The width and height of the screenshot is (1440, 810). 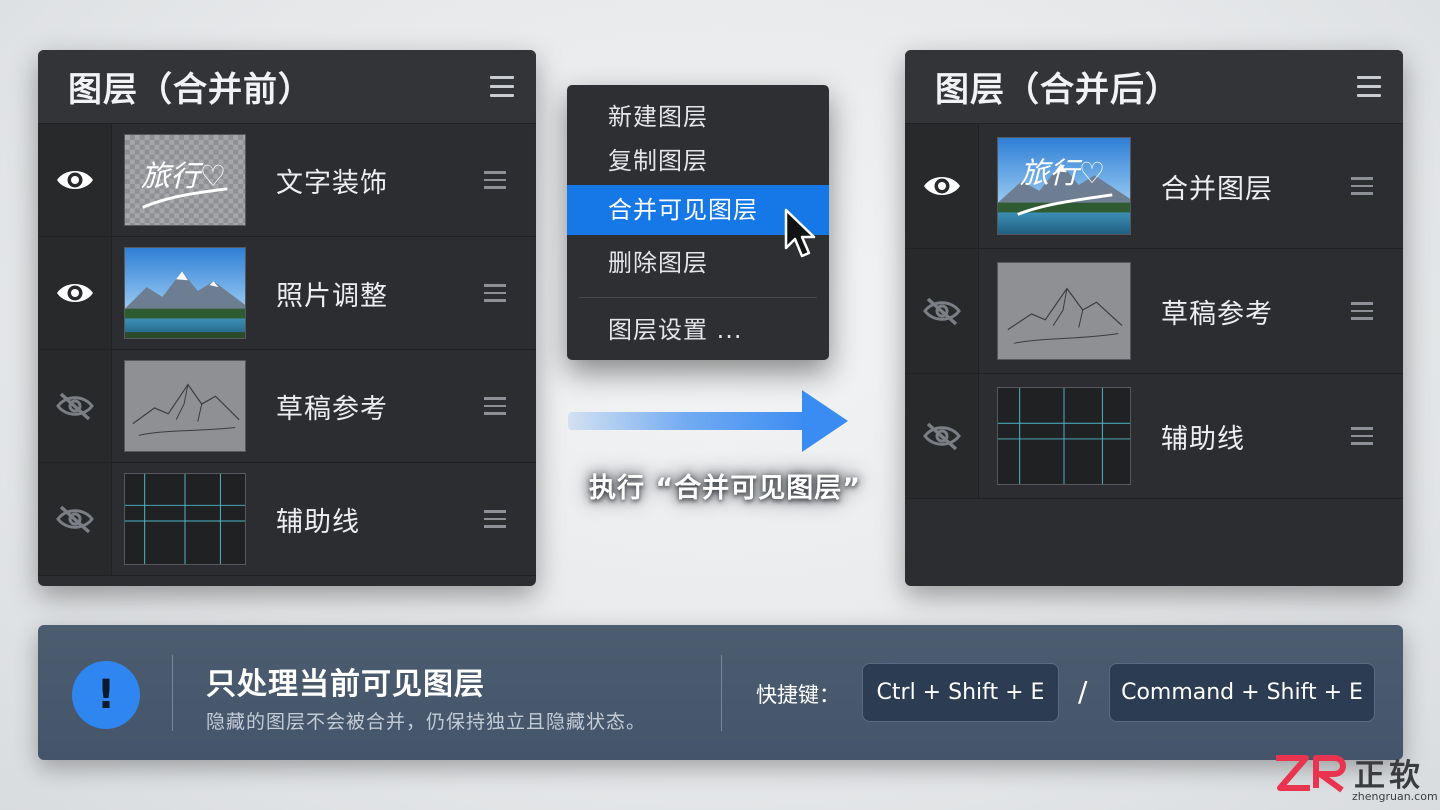 I want to click on panel-header: 图层（合并后）, so click(x=1154, y=87).